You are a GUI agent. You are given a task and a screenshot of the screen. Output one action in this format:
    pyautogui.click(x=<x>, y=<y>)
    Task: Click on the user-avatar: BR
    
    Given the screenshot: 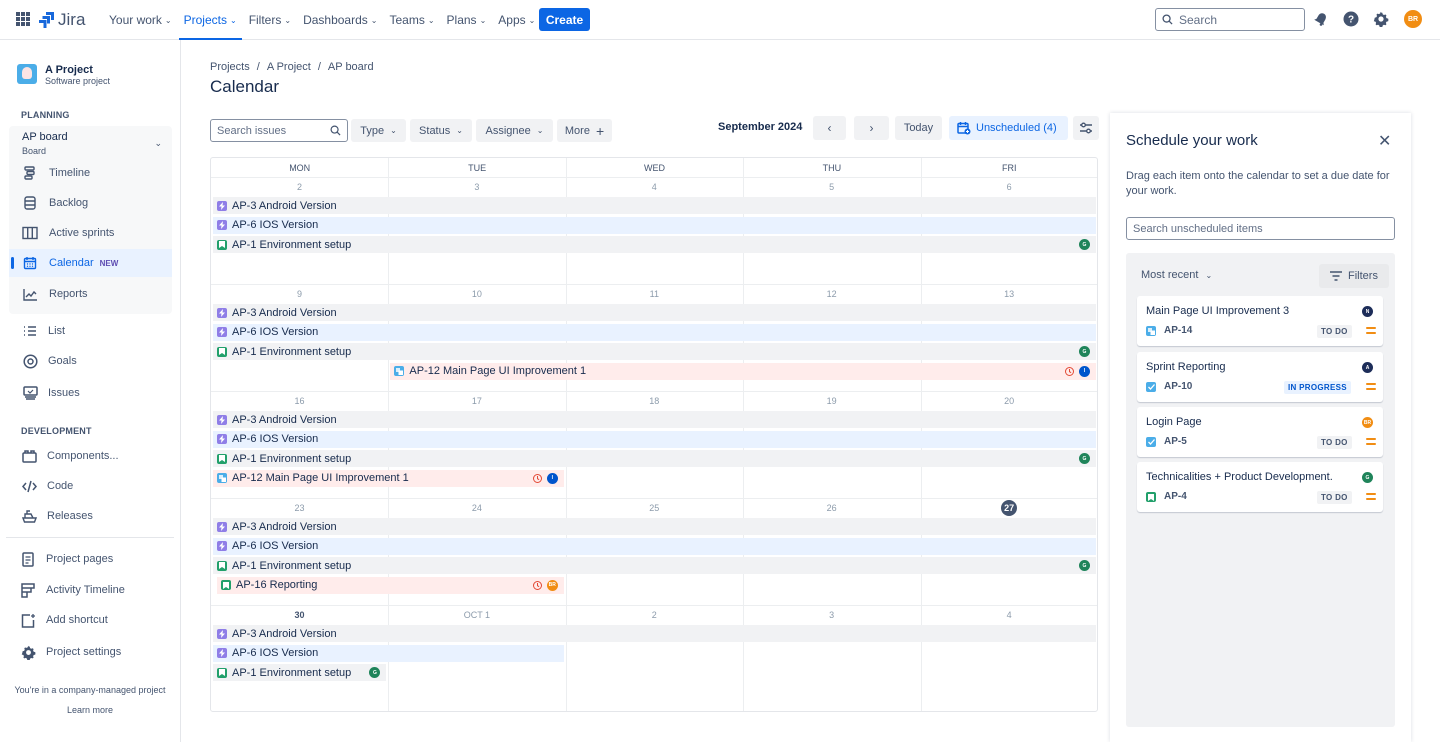 What is the action you would take?
    pyautogui.click(x=1413, y=19)
    